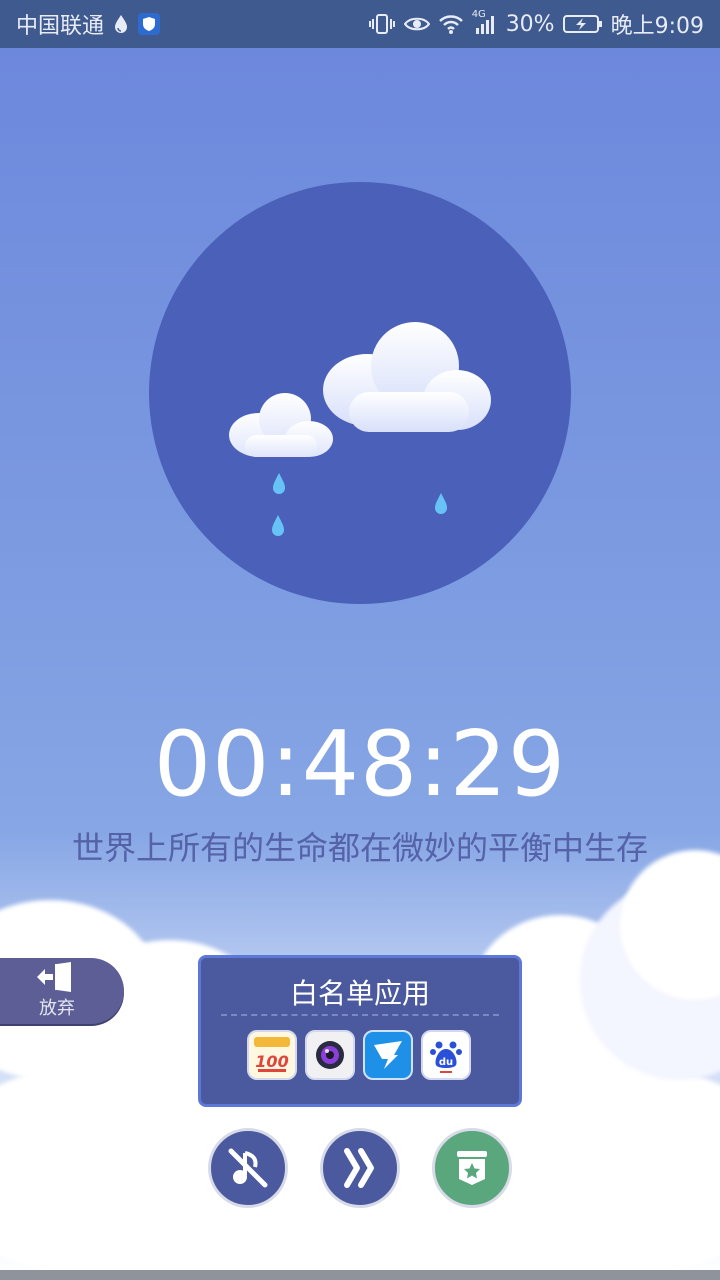 The image size is (720, 1280). What do you see at coordinates (451, 24) in the screenshot?
I see `wifi-icon` at bounding box center [451, 24].